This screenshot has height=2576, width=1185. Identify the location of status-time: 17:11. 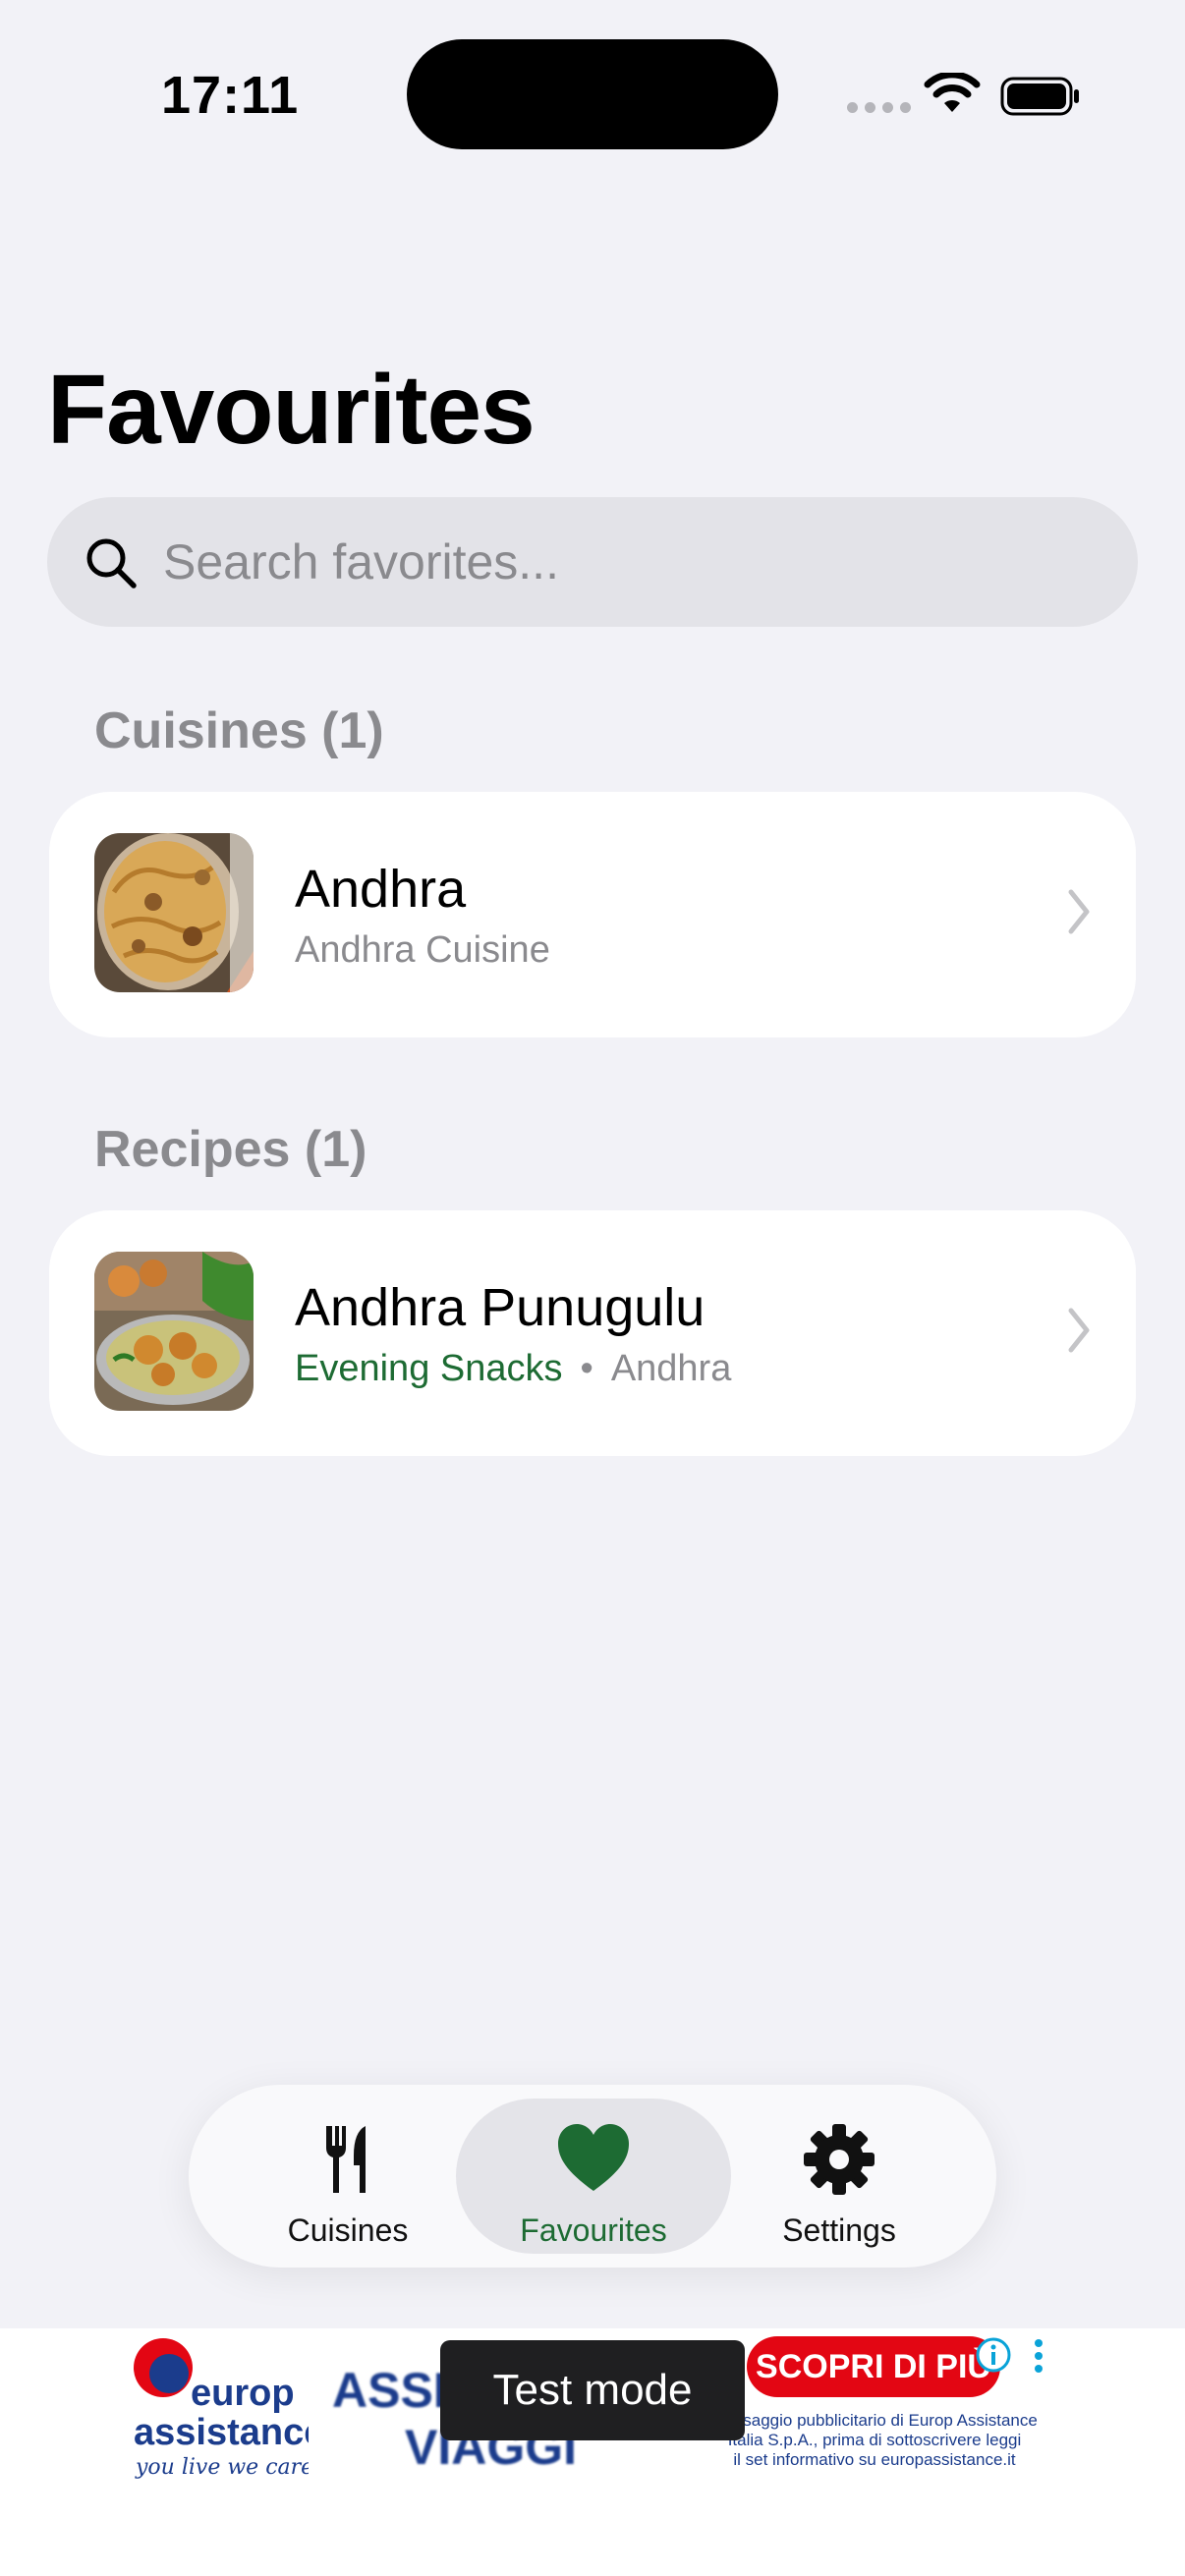
(231, 95).